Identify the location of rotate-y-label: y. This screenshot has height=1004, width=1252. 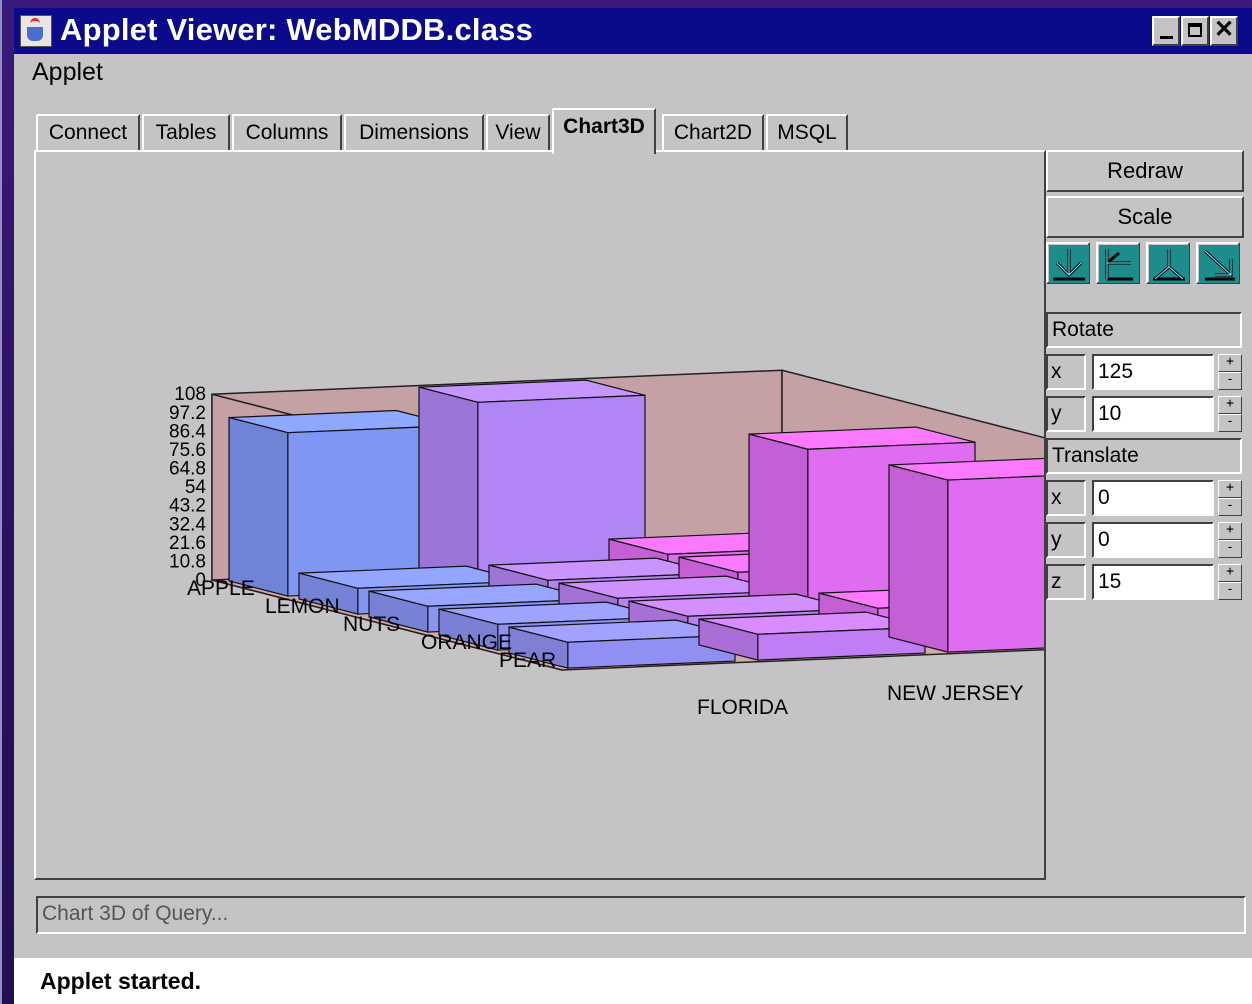
(1066, 414).